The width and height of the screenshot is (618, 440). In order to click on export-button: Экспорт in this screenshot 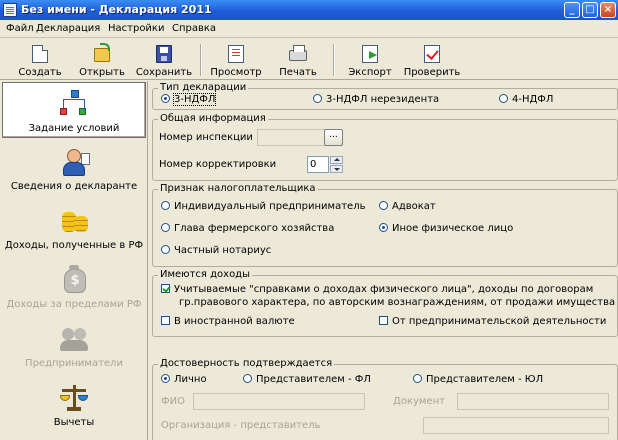, I will do `click(370, 60)`.